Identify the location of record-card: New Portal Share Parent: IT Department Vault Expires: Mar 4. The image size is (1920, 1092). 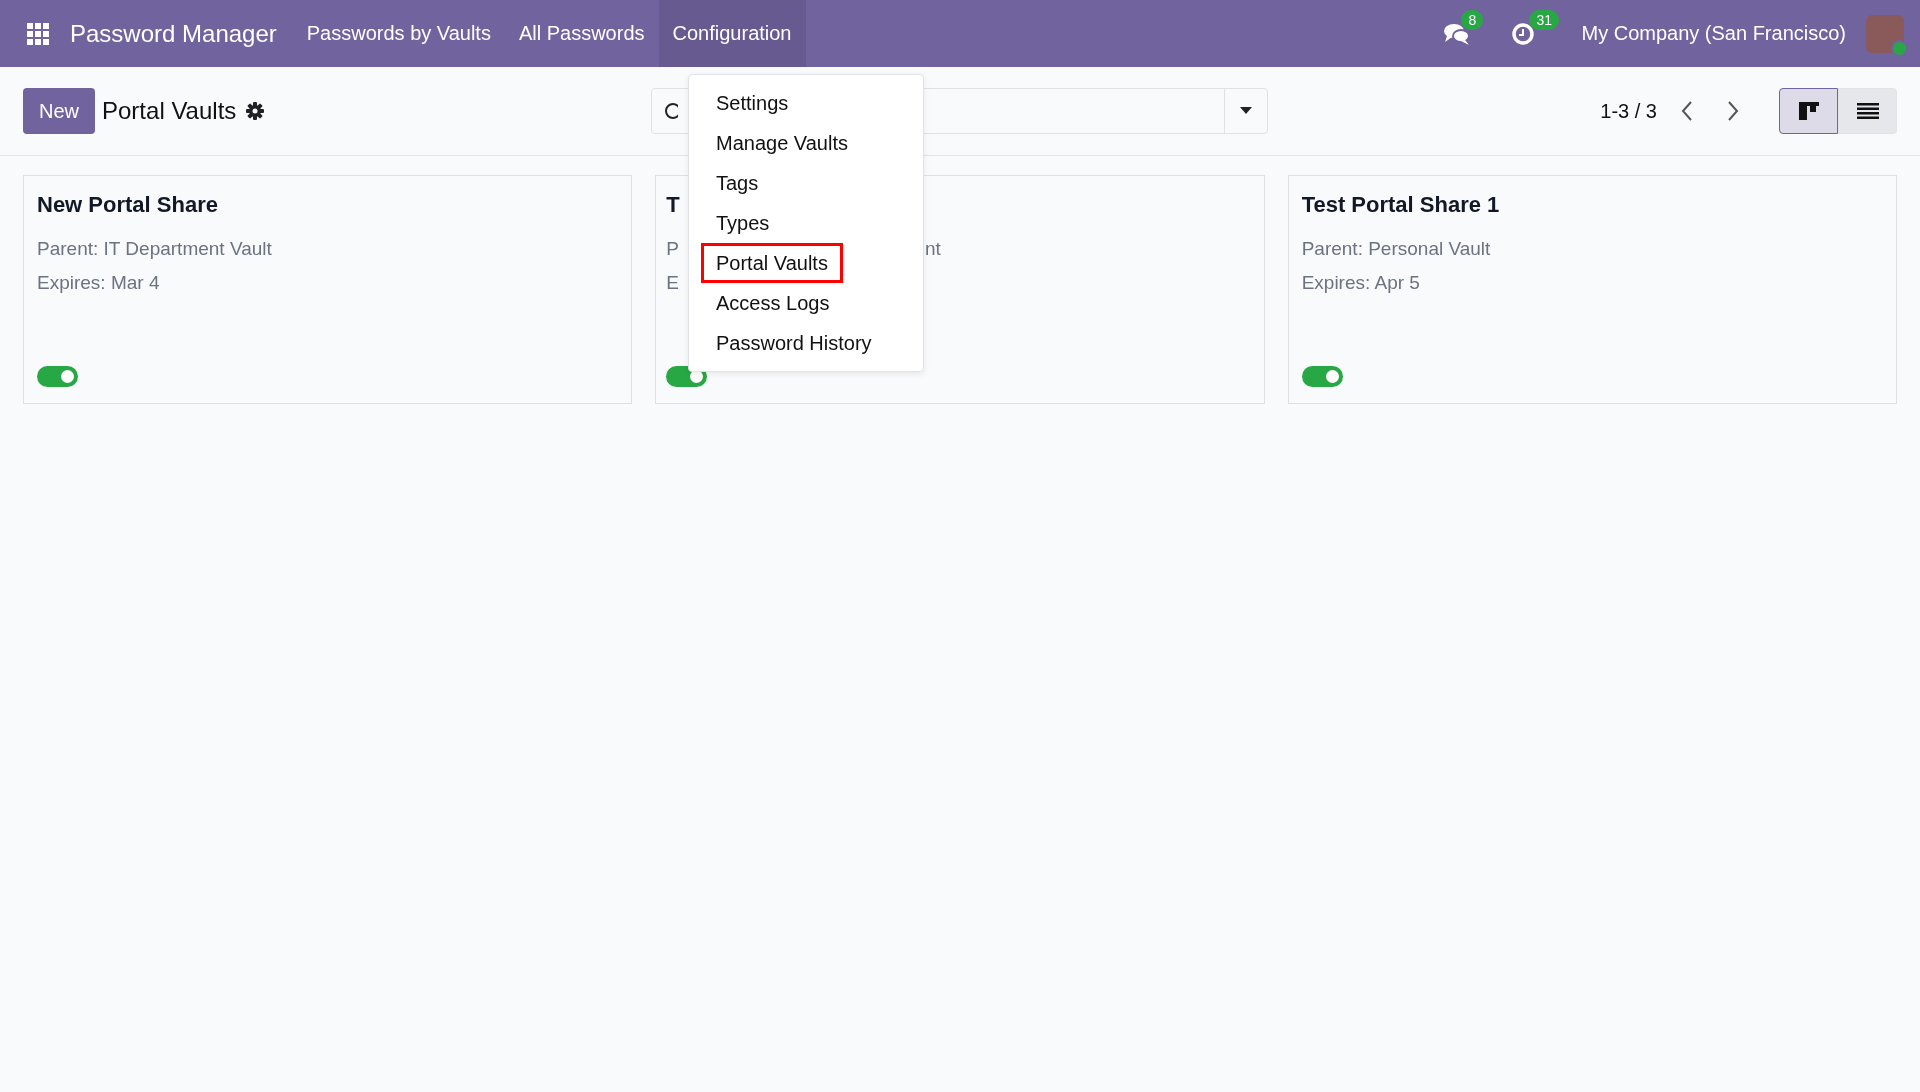
(328, 289).